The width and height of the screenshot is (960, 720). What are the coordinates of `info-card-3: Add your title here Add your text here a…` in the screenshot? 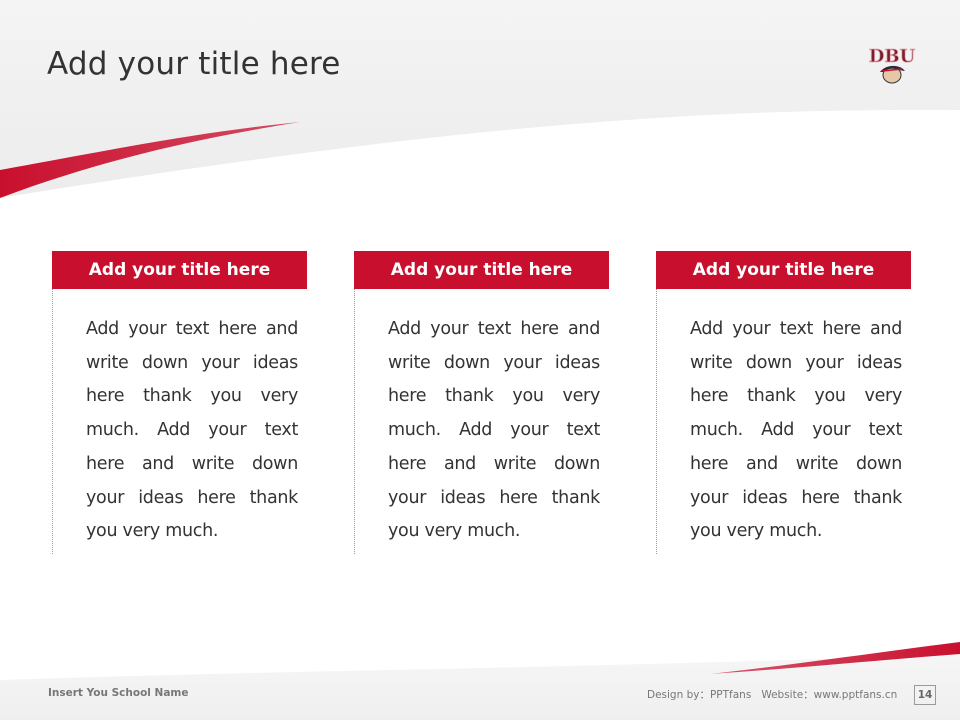 It's located at (783, 402).